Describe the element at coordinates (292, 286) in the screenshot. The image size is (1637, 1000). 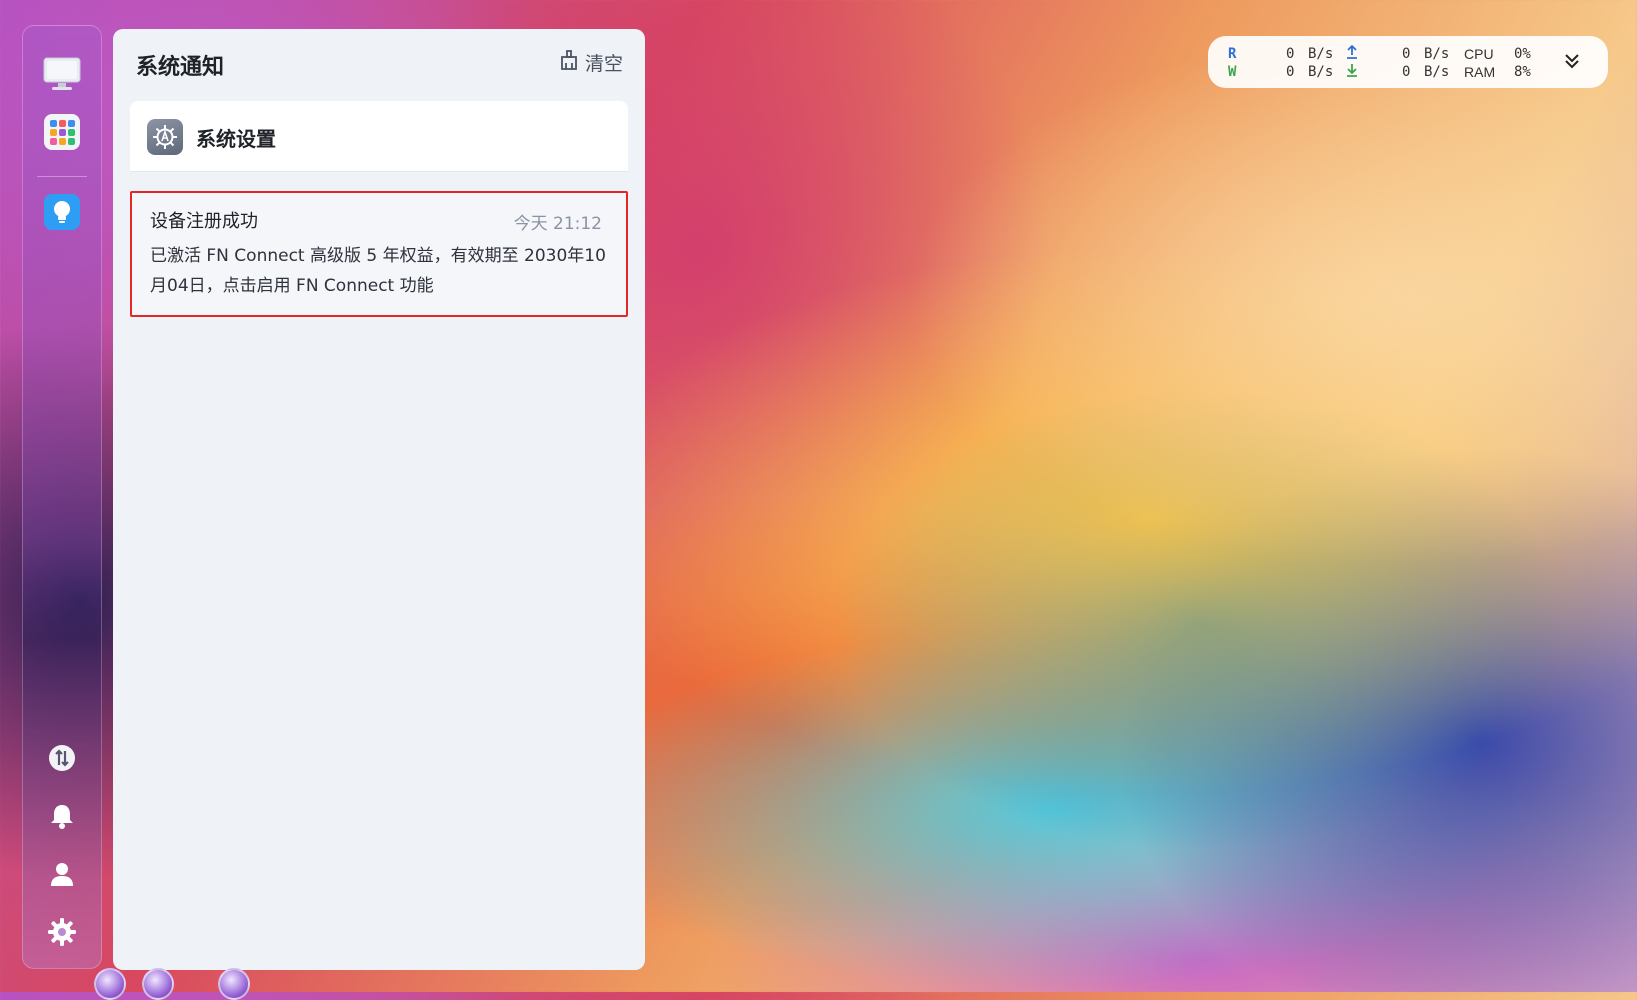
I see `notification-body-line: 月04日，点击启用 FN Connect 功能` at that location.